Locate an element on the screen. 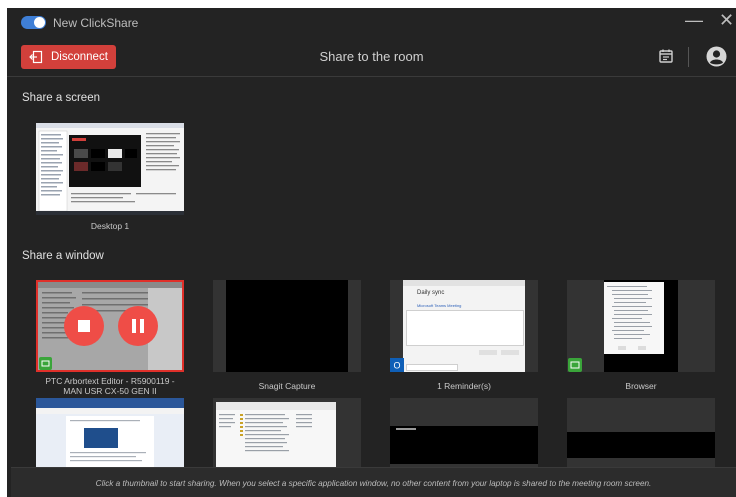 The width and height of the screenshot is (736, 497). window-thumbnail: Daily sync Microsoft Teams Meeting is located at coordinates (464, 326).